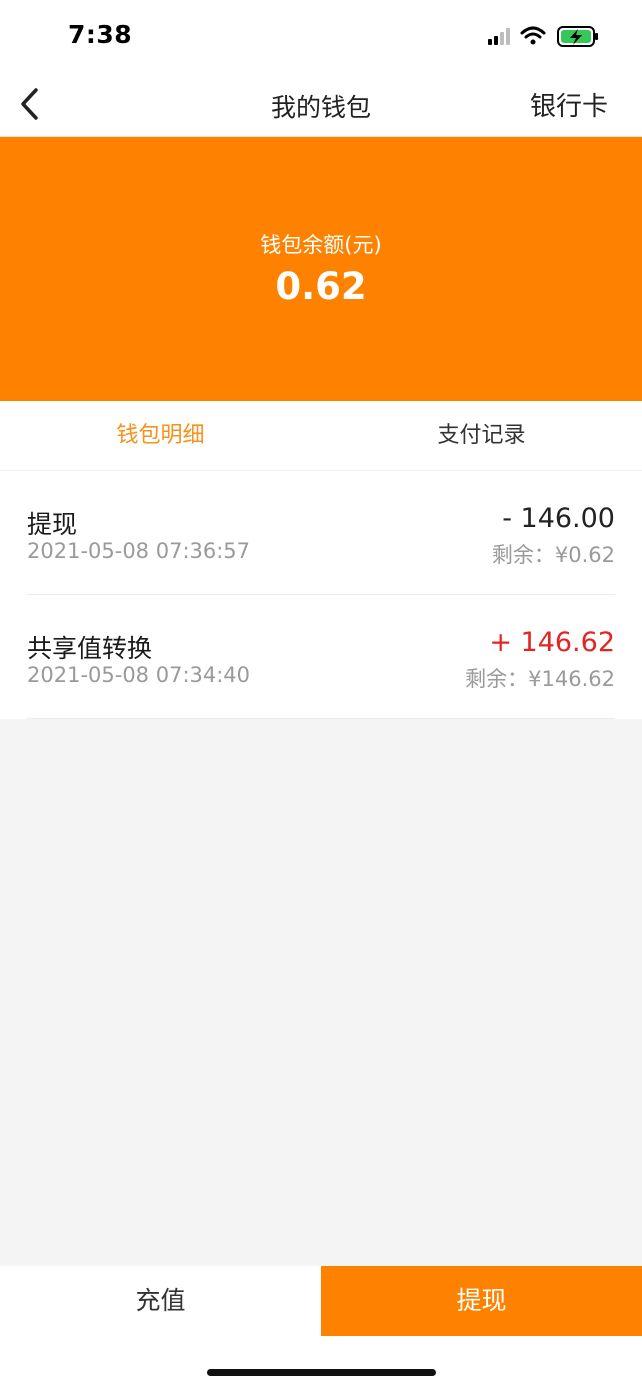  I want to click on withdraw-button: 提现, so click(481, 1301).